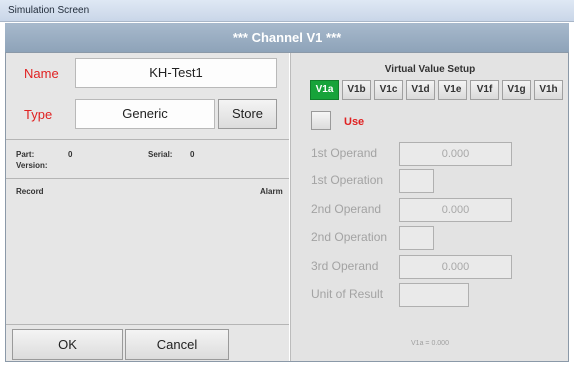  I want to click on result-text: V1a = 0.000, so click(430, 343).